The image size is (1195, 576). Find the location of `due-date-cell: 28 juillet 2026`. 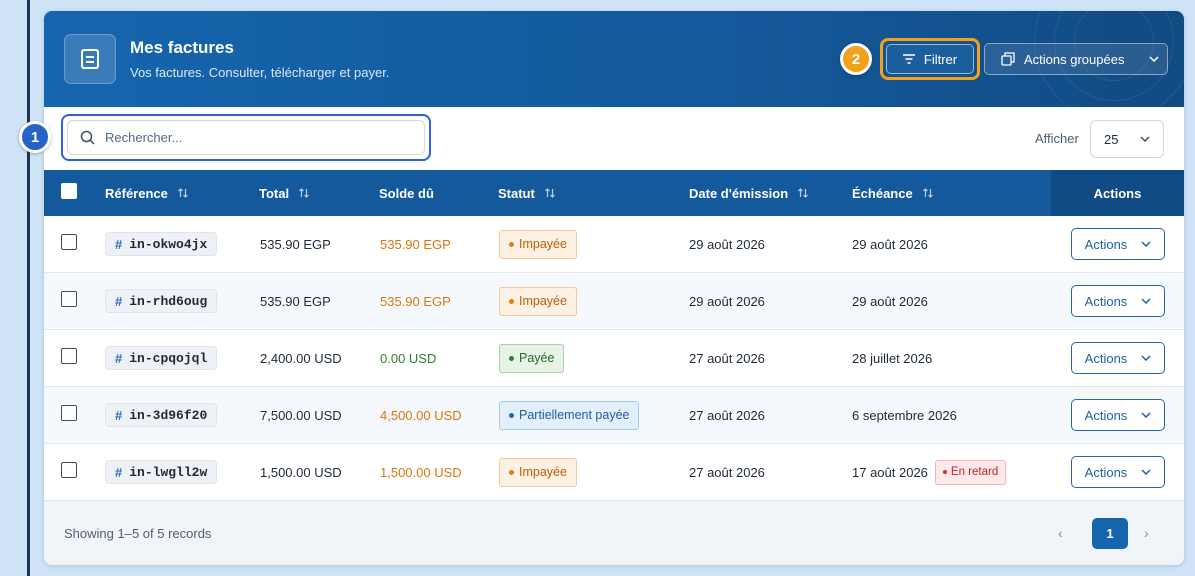

due-date-cell: 28 juillet 2026 is located at coordinates (892, 358).